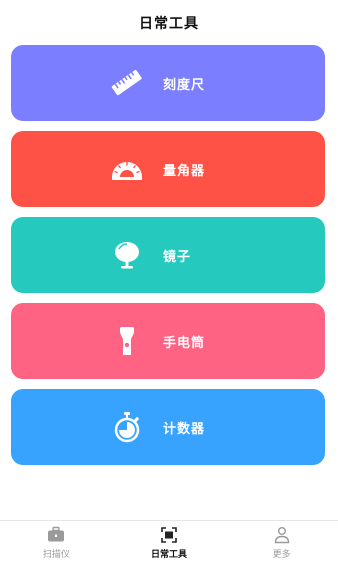 The width and height of the screenshot is (338, 565). Describe the element at coordinates (127, 341) in the screenshot. I see `flashlight-icon` at that location.